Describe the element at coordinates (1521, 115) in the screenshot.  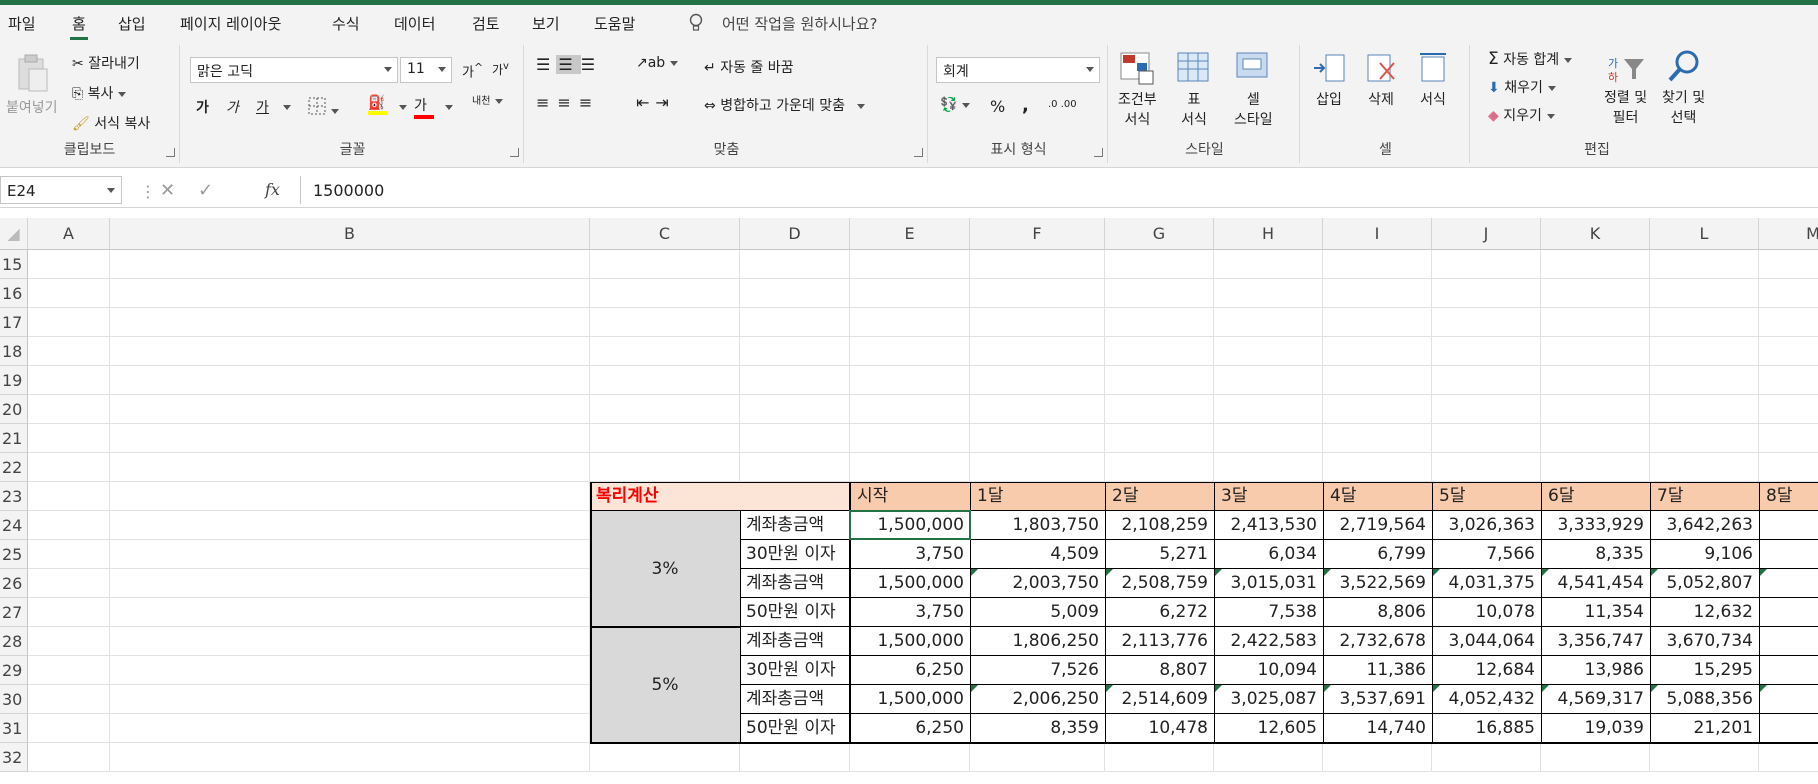
I see `clear-button: ◆ 지우기` at that location.